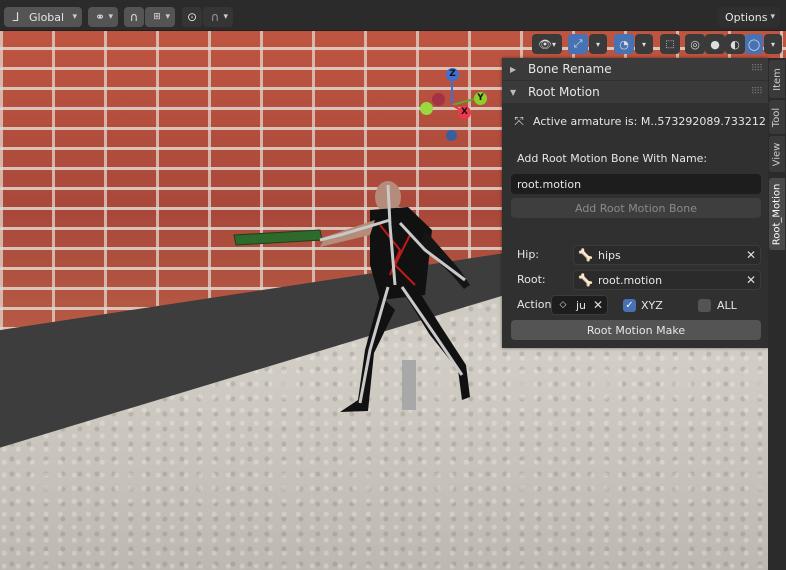 This screenshot has width=786, height=570. What do you see at coordinates (630, 280) in the screenshot?
I see `root-value: root.motion` at bounding box center [630, 280].